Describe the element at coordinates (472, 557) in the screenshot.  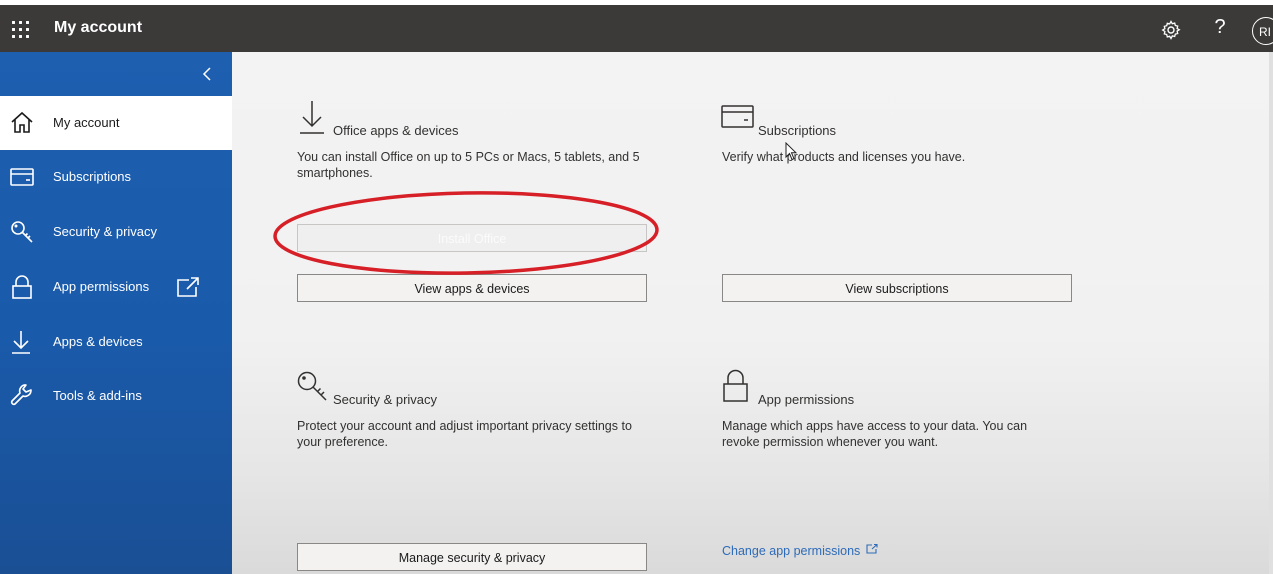
I see `manage-security-privacy-button: Manage security & privacy` at that location.